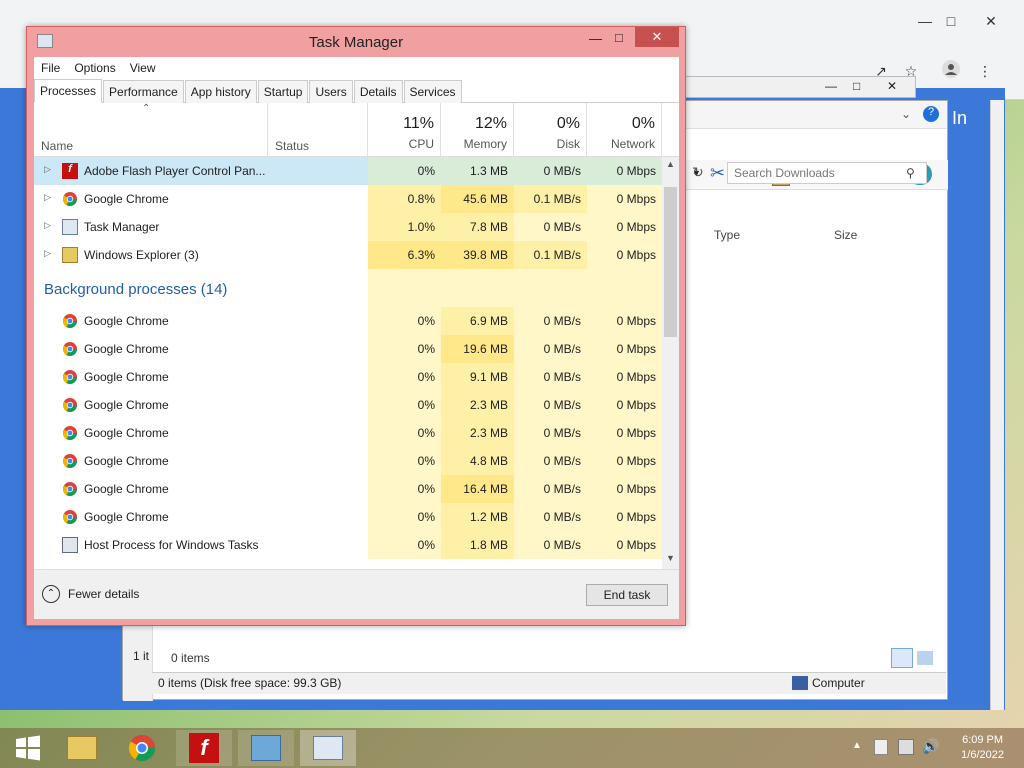 This screenshot has height=768, width=1024. I want to click on status-text: 0 items (Disk free space: 99.3 GB), so click(250, 683).